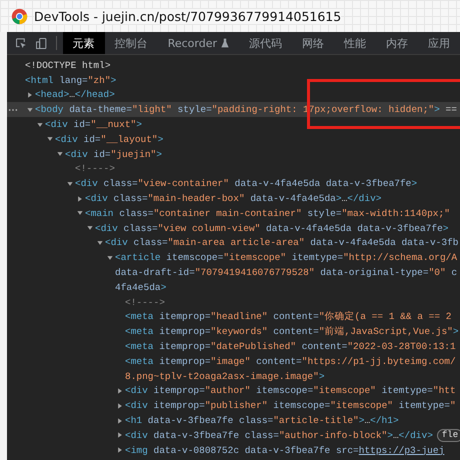 This screenshot has height=460, width=460. I want to click on code-line: <div itemprop="author" itemscope="itemscope" itemtype="htt, so click(290, 390).